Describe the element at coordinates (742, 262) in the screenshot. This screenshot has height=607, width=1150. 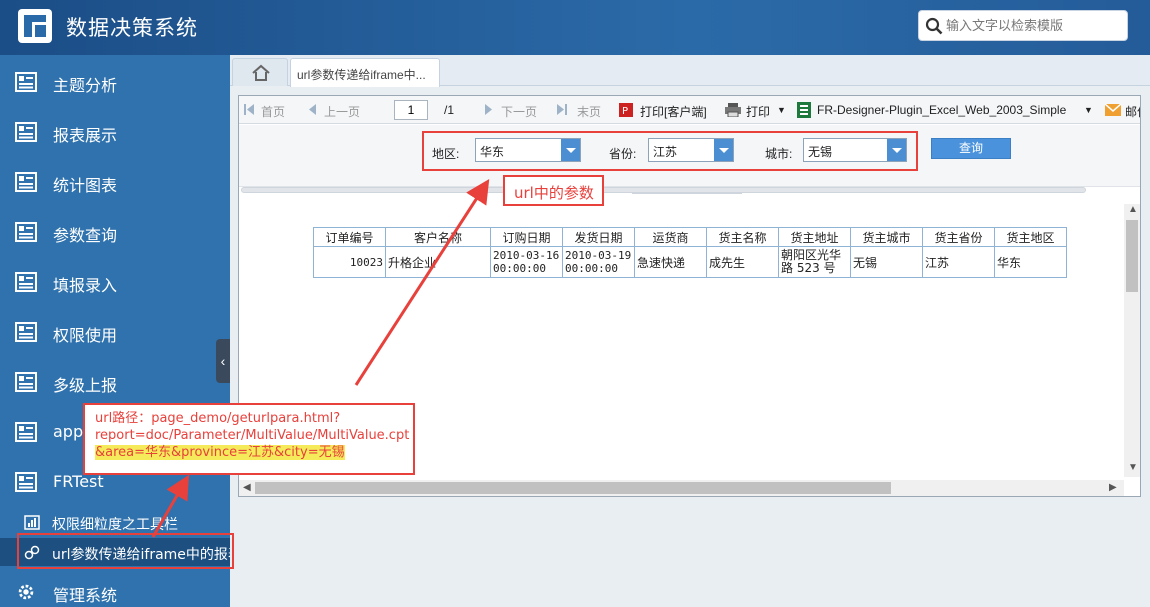
I see `cell-owner: 成先生` at that location.